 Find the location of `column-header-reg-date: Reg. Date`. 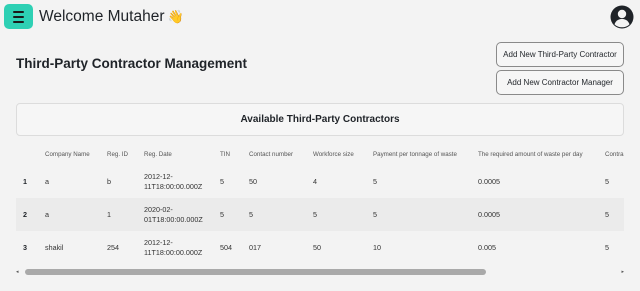

column-header-reg-date: Reg. Date is located at coordinates (158, 154).